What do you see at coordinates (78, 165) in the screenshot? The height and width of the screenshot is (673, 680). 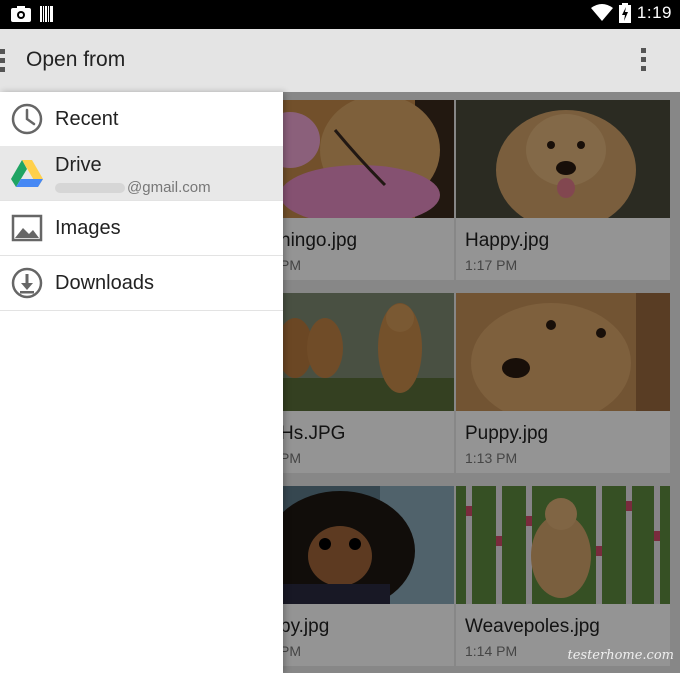 I see `drawer-item-label: Drive` at bounding box center [78, 165].